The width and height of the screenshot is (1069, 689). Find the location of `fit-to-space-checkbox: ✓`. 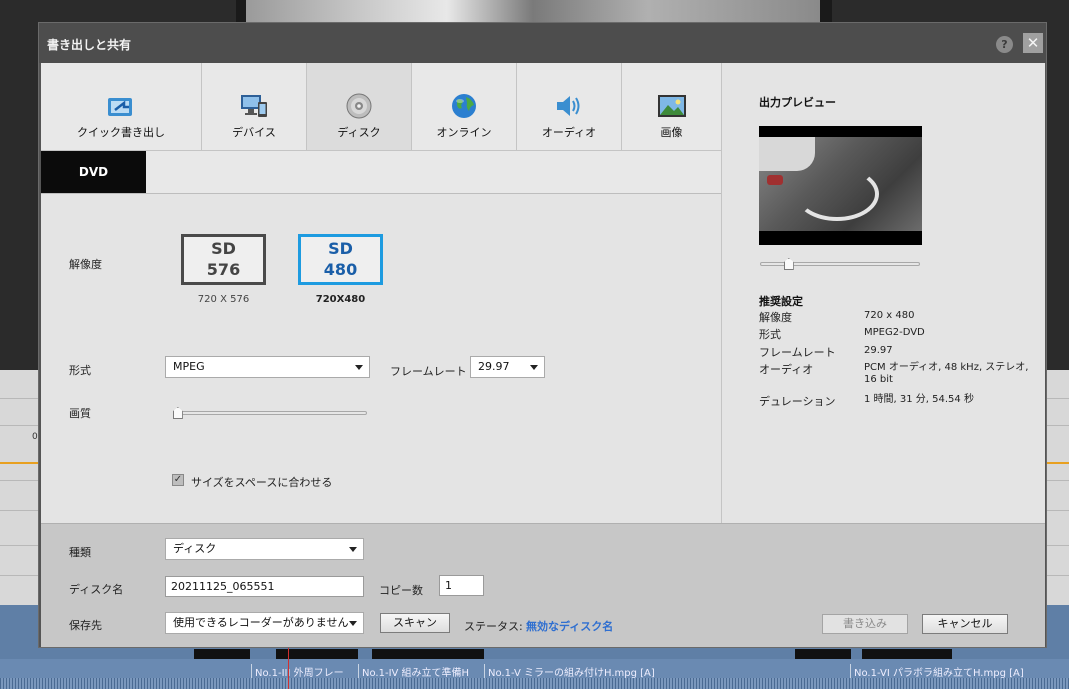

fit-to-space-checkbox: ✓ is located at coordinates (178, 480).